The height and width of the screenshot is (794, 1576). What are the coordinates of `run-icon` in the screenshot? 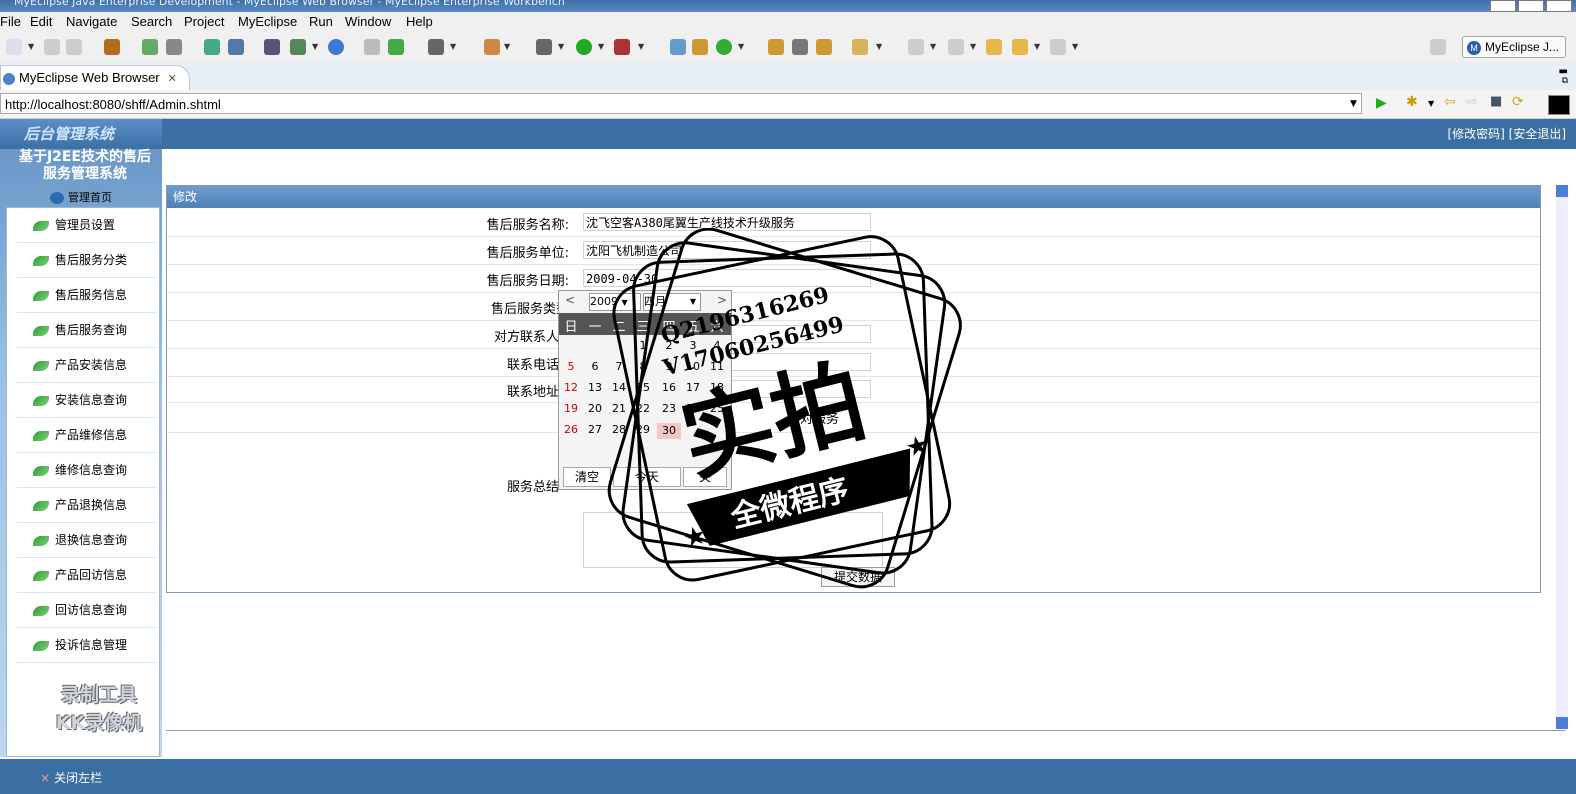 It's located at (584, 47).